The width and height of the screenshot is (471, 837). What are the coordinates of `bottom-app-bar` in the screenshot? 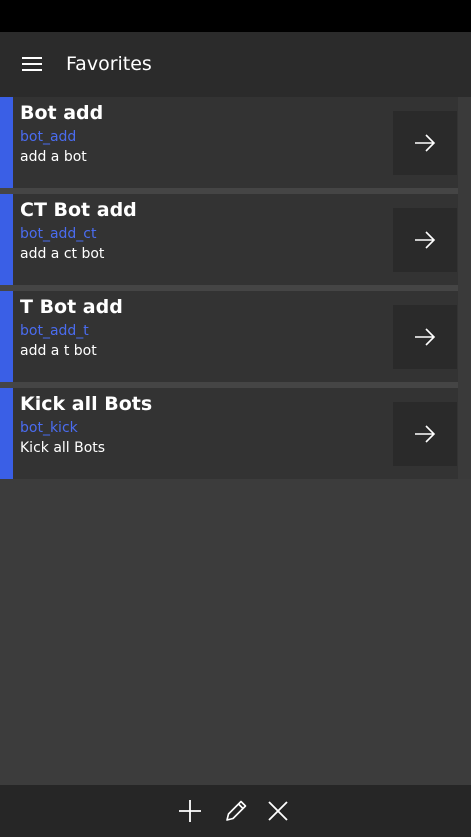 It's located at (235, 811).